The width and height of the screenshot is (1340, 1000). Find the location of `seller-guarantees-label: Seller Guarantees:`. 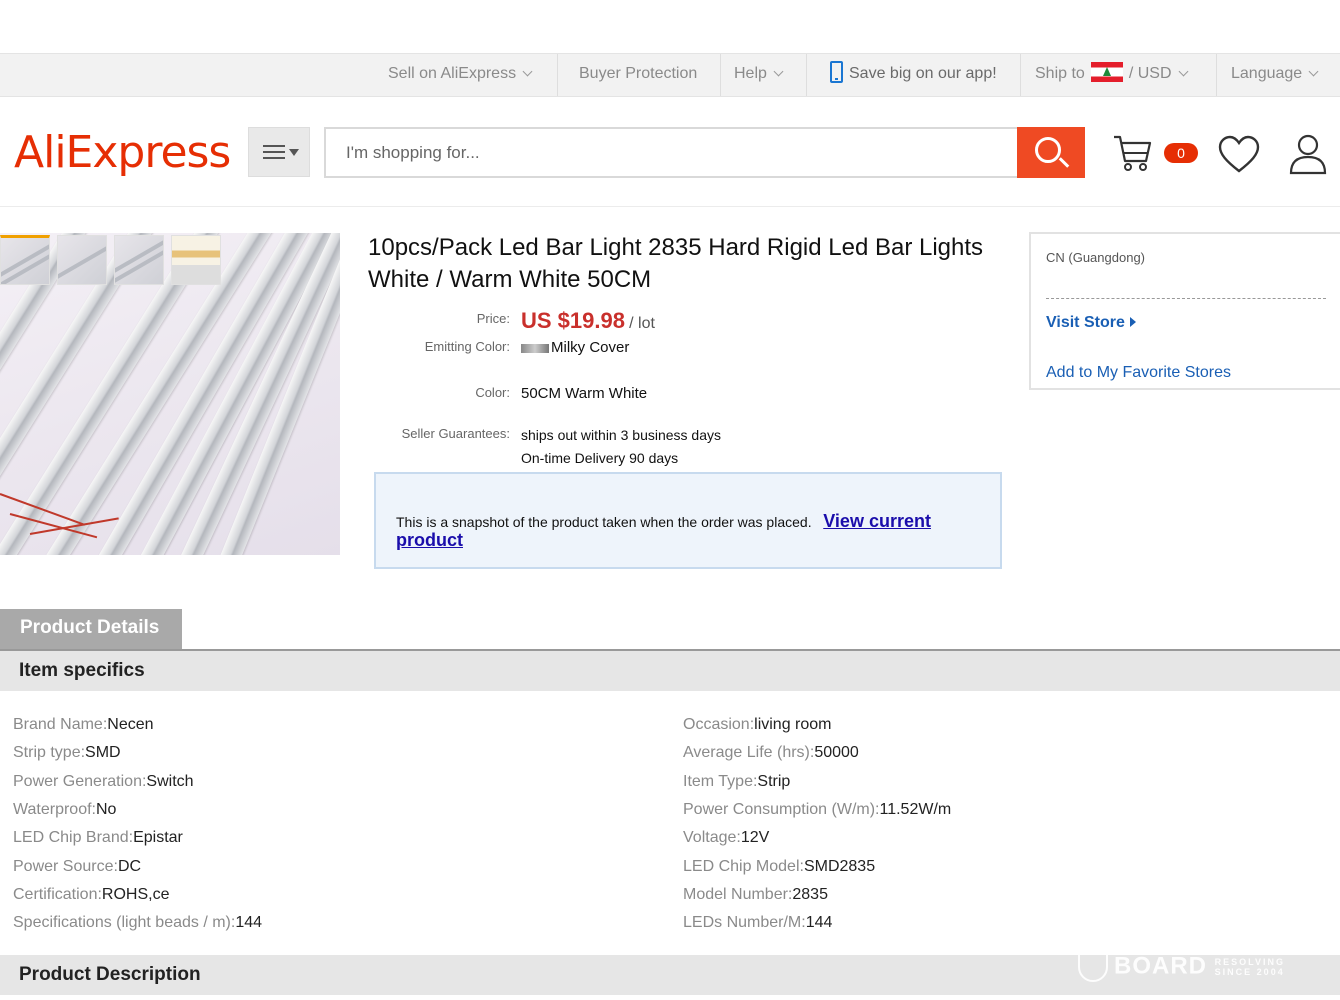

seller-guarantees-label: Seller Guarantees: is located at coordinates (455, 433).